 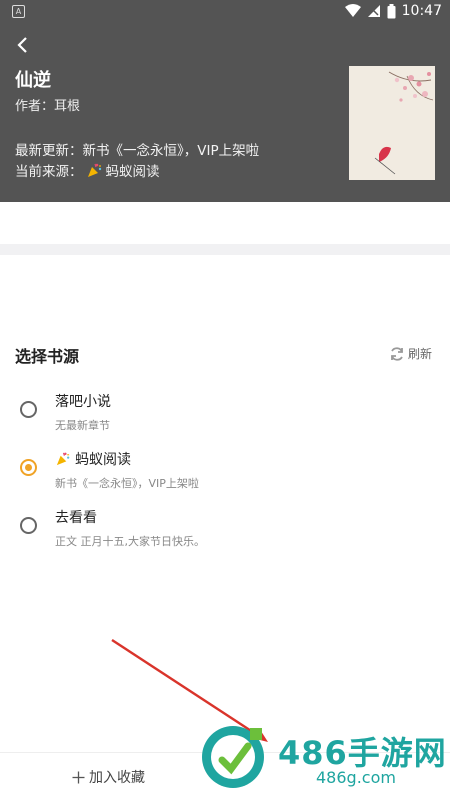 What do you see at coordinates (117, 778) in the screenshot?
I see `add-to-favorites-label: 加入收藏` at bounding box center [117, 778].